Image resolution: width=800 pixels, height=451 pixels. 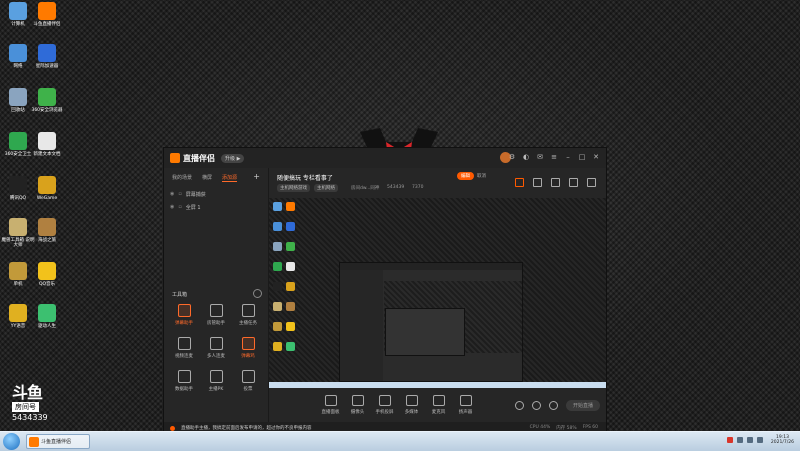 I want to click on clock: 19:13 2021/7/26, so click(x=782, y=440).